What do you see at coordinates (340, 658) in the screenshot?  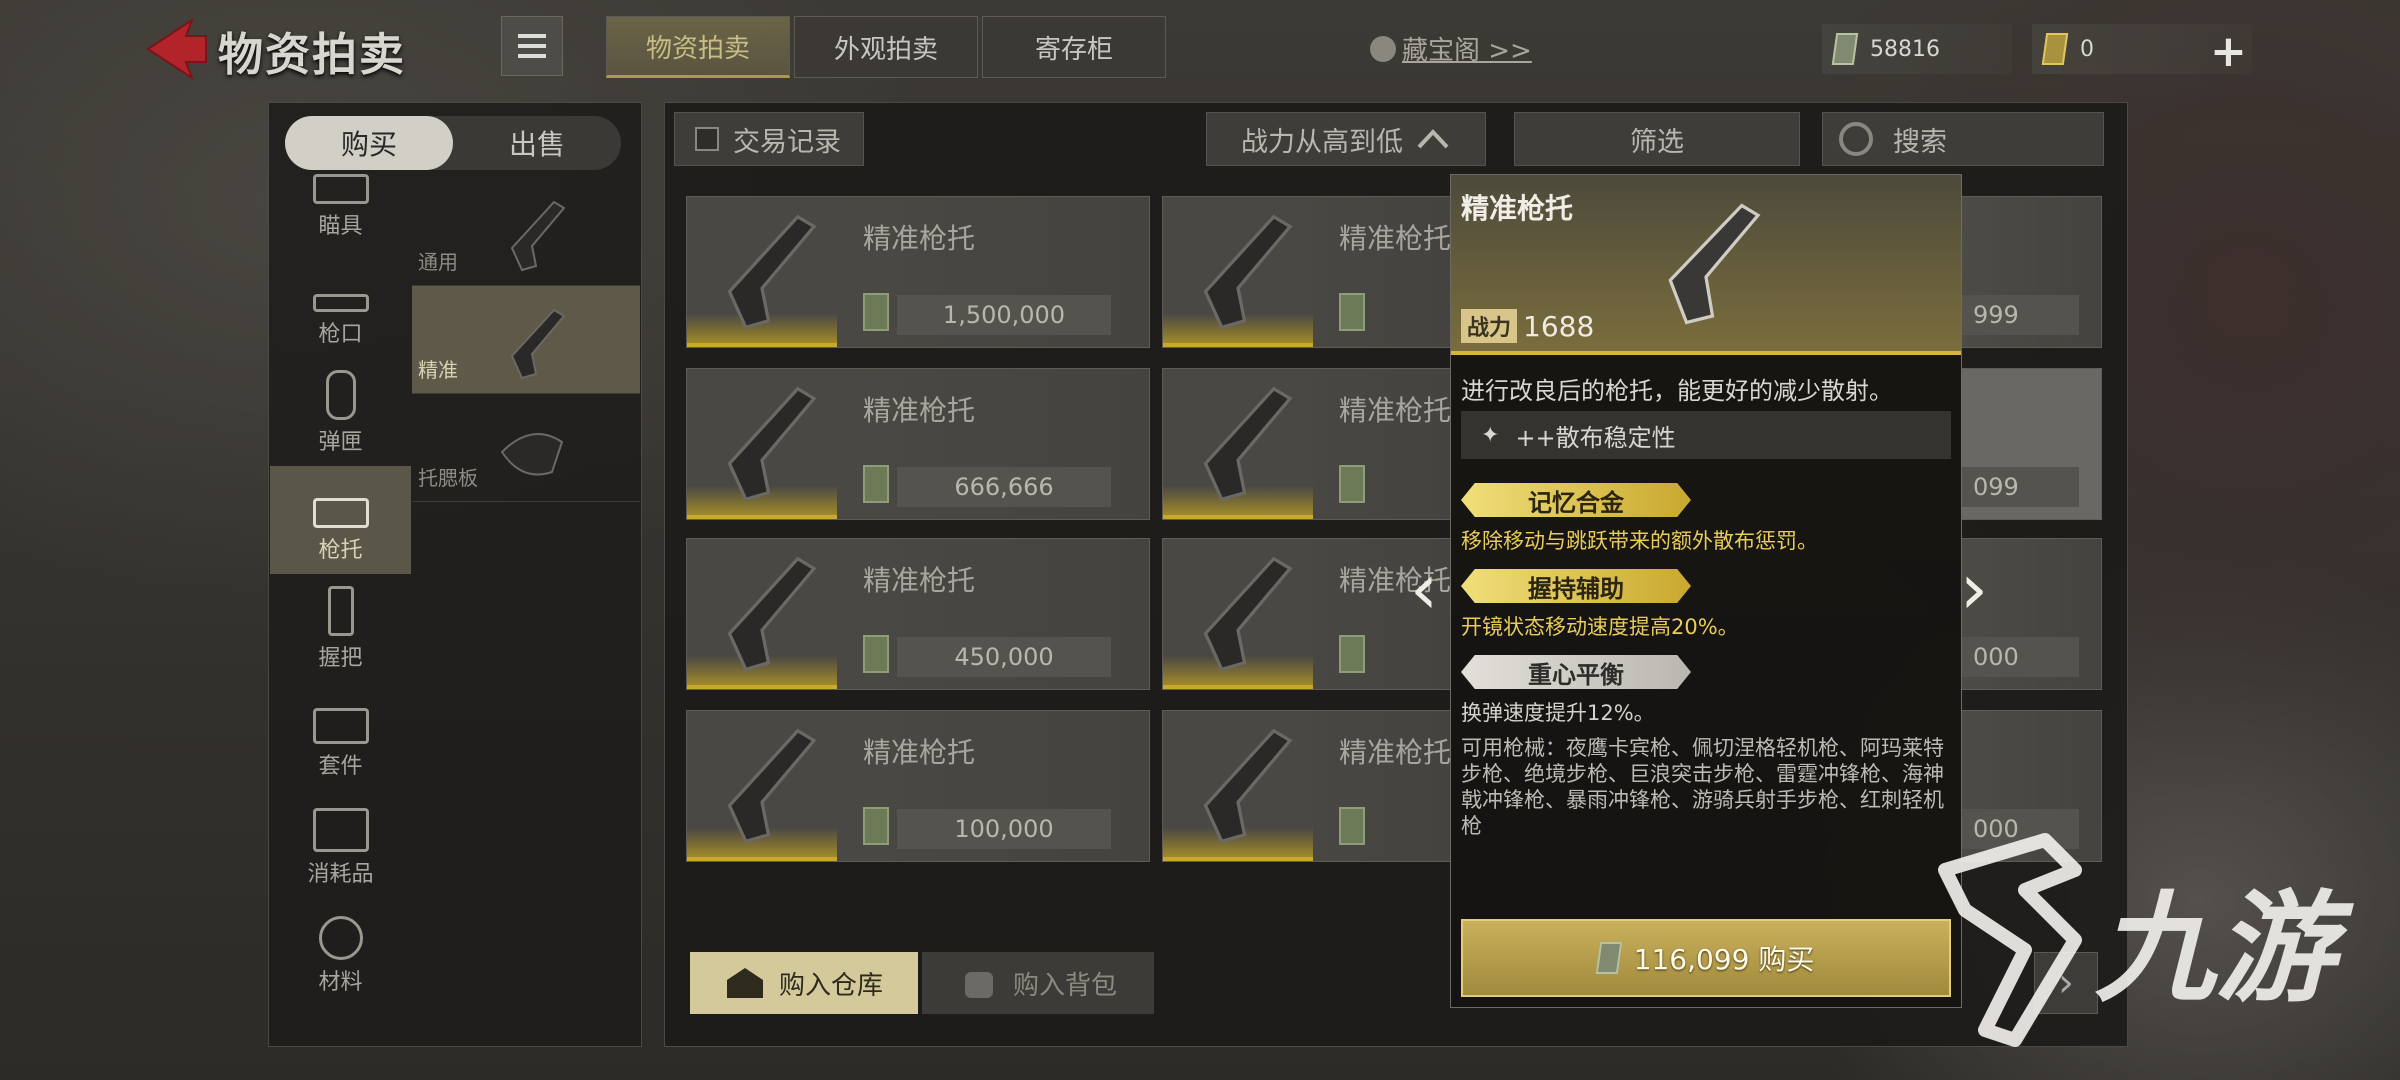 I see `category-label: 握把` at bounding box center [340, 658].